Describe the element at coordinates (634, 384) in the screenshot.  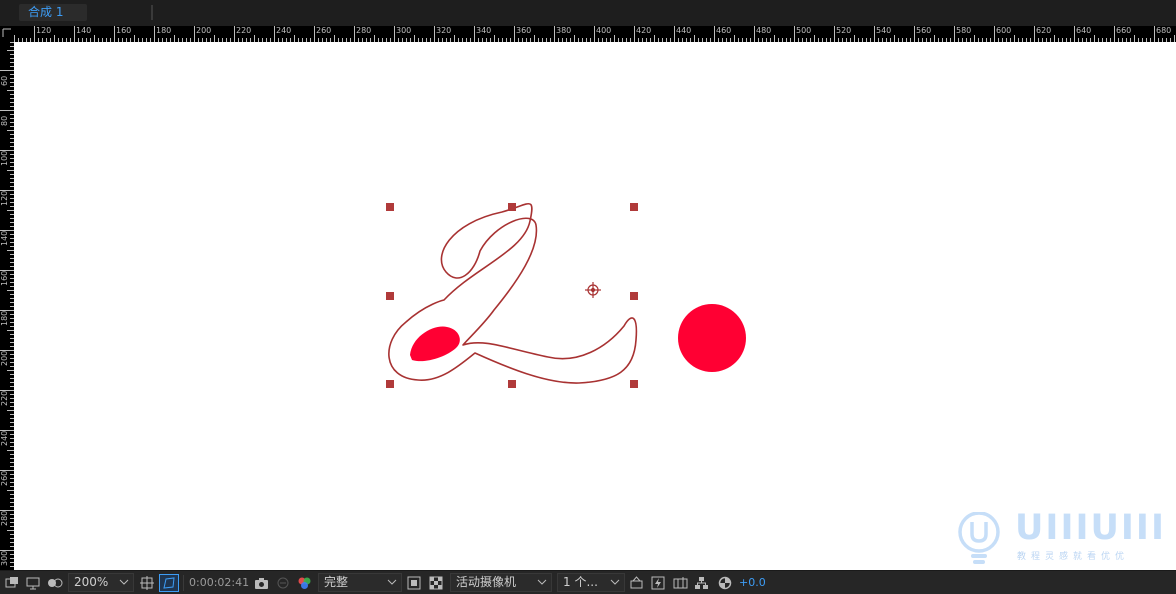
I see `handle-bottom-right` at that location.